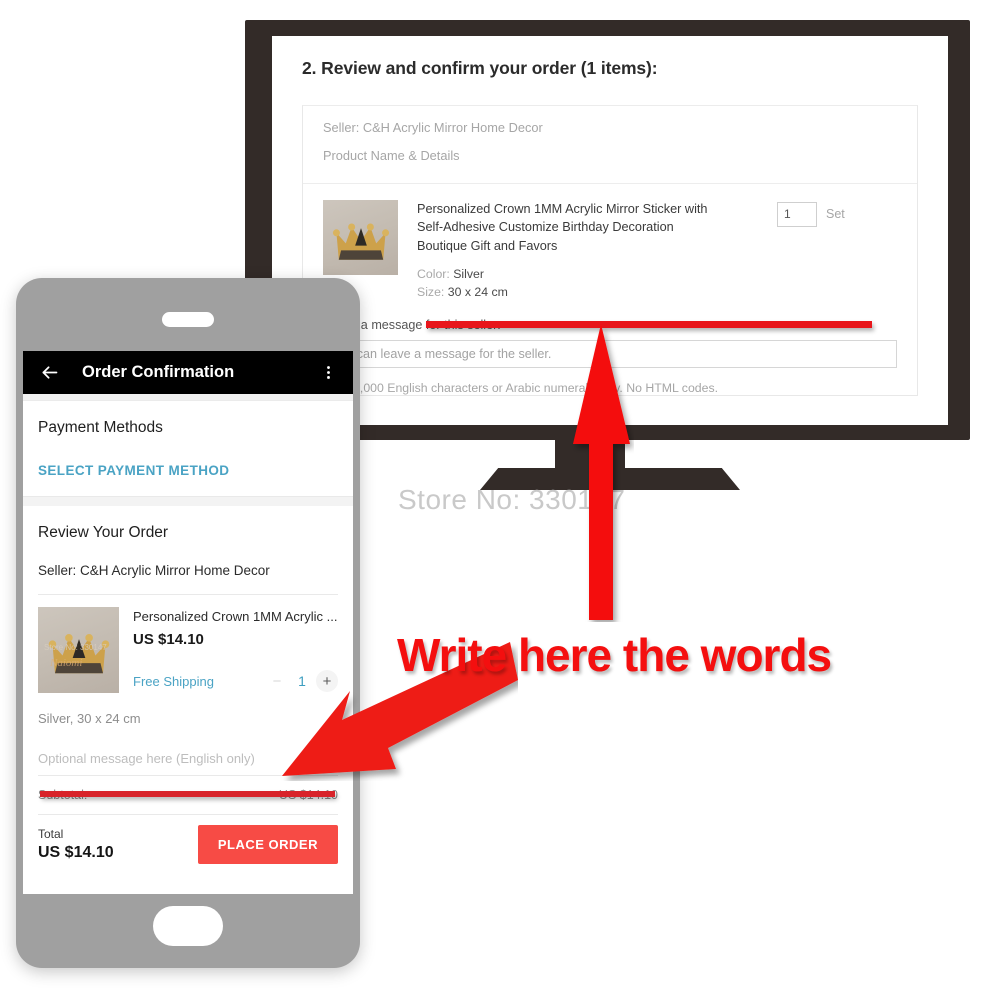 Image resolution: width=1000 pixels, height=1000 pixels. What do you see at coordinates (797, 214) in the screenshot?
I see `desktop-quantity-input: 1` at bounding box center [797, 214].